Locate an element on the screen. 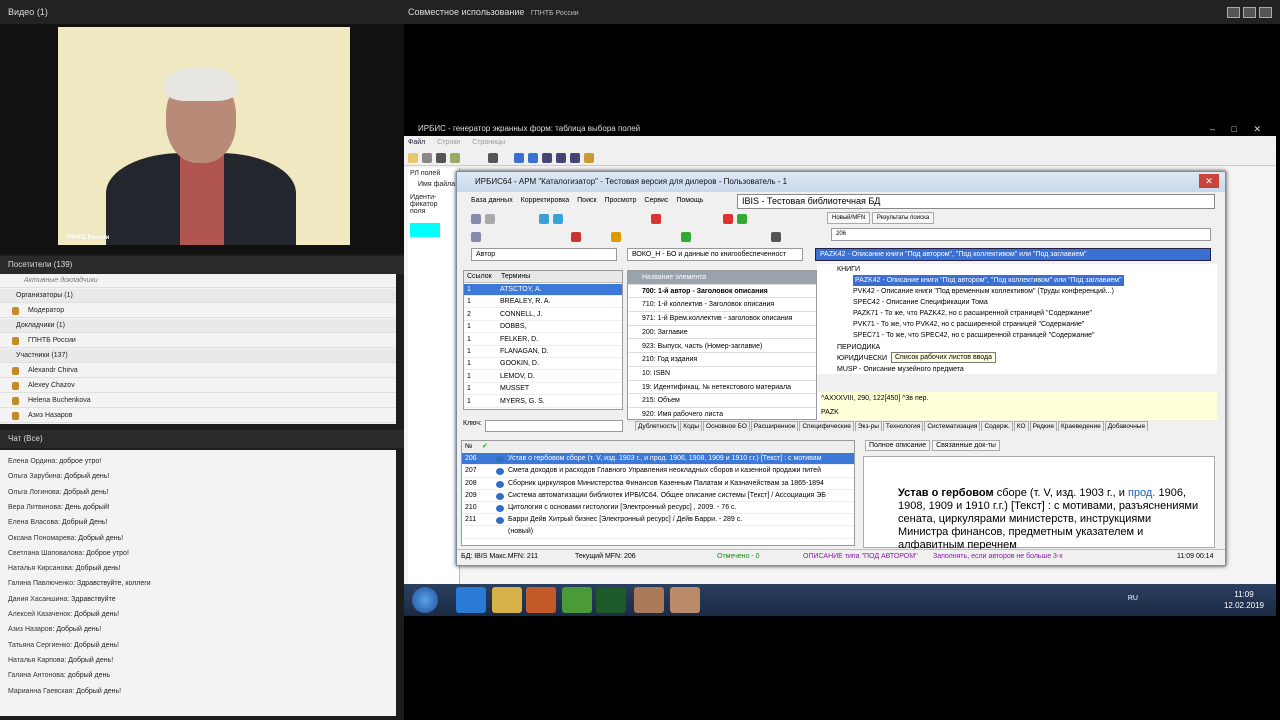 The width and height of the screenshot is (1280, 720). element-row: 920: Имя рабочего листа is located at coordinates (722, 415).